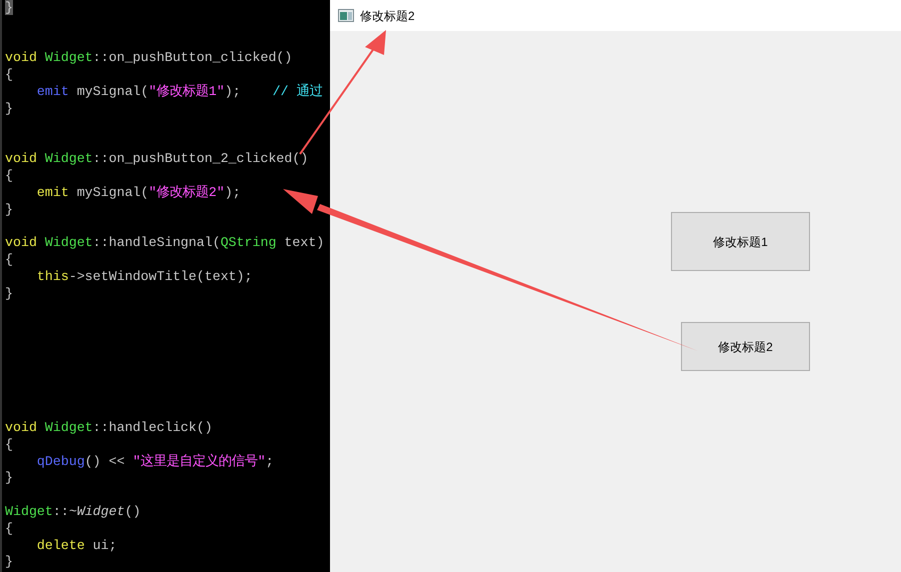  Describe the element at coordinates (745, 346) in the screenshot. I see `push-button: 修改标题2` at that location.